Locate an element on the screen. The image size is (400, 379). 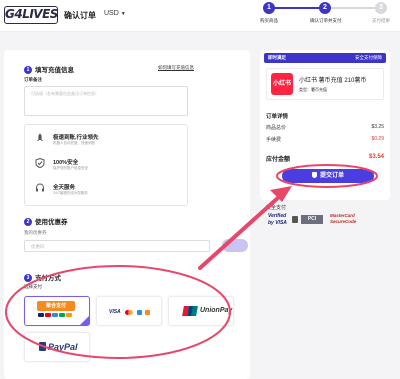
submit-order-button: 提交订单 is located at coordinates (328, 176).